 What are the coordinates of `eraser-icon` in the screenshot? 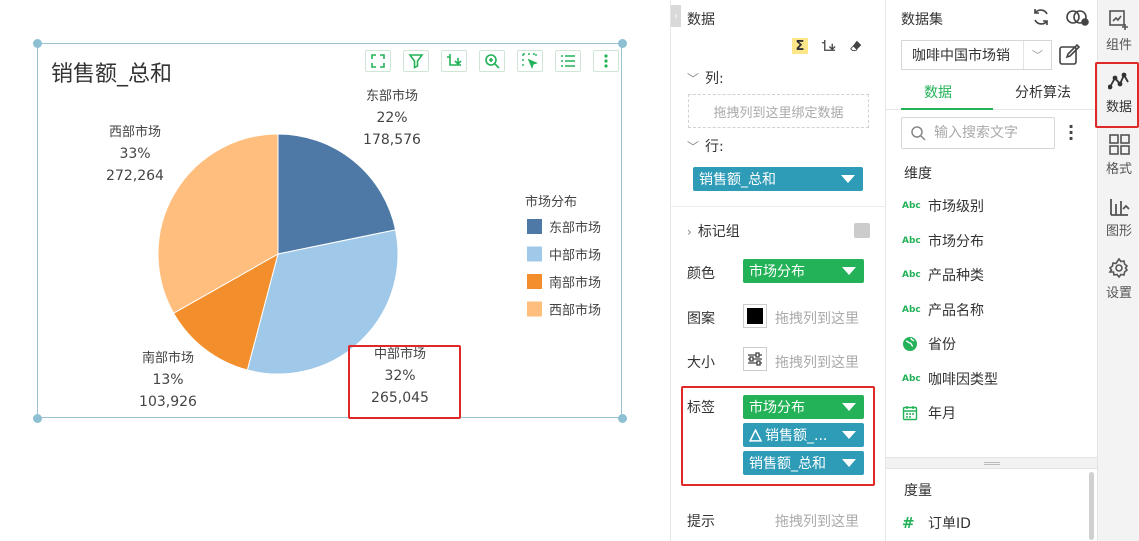 It's located at (856, 46).